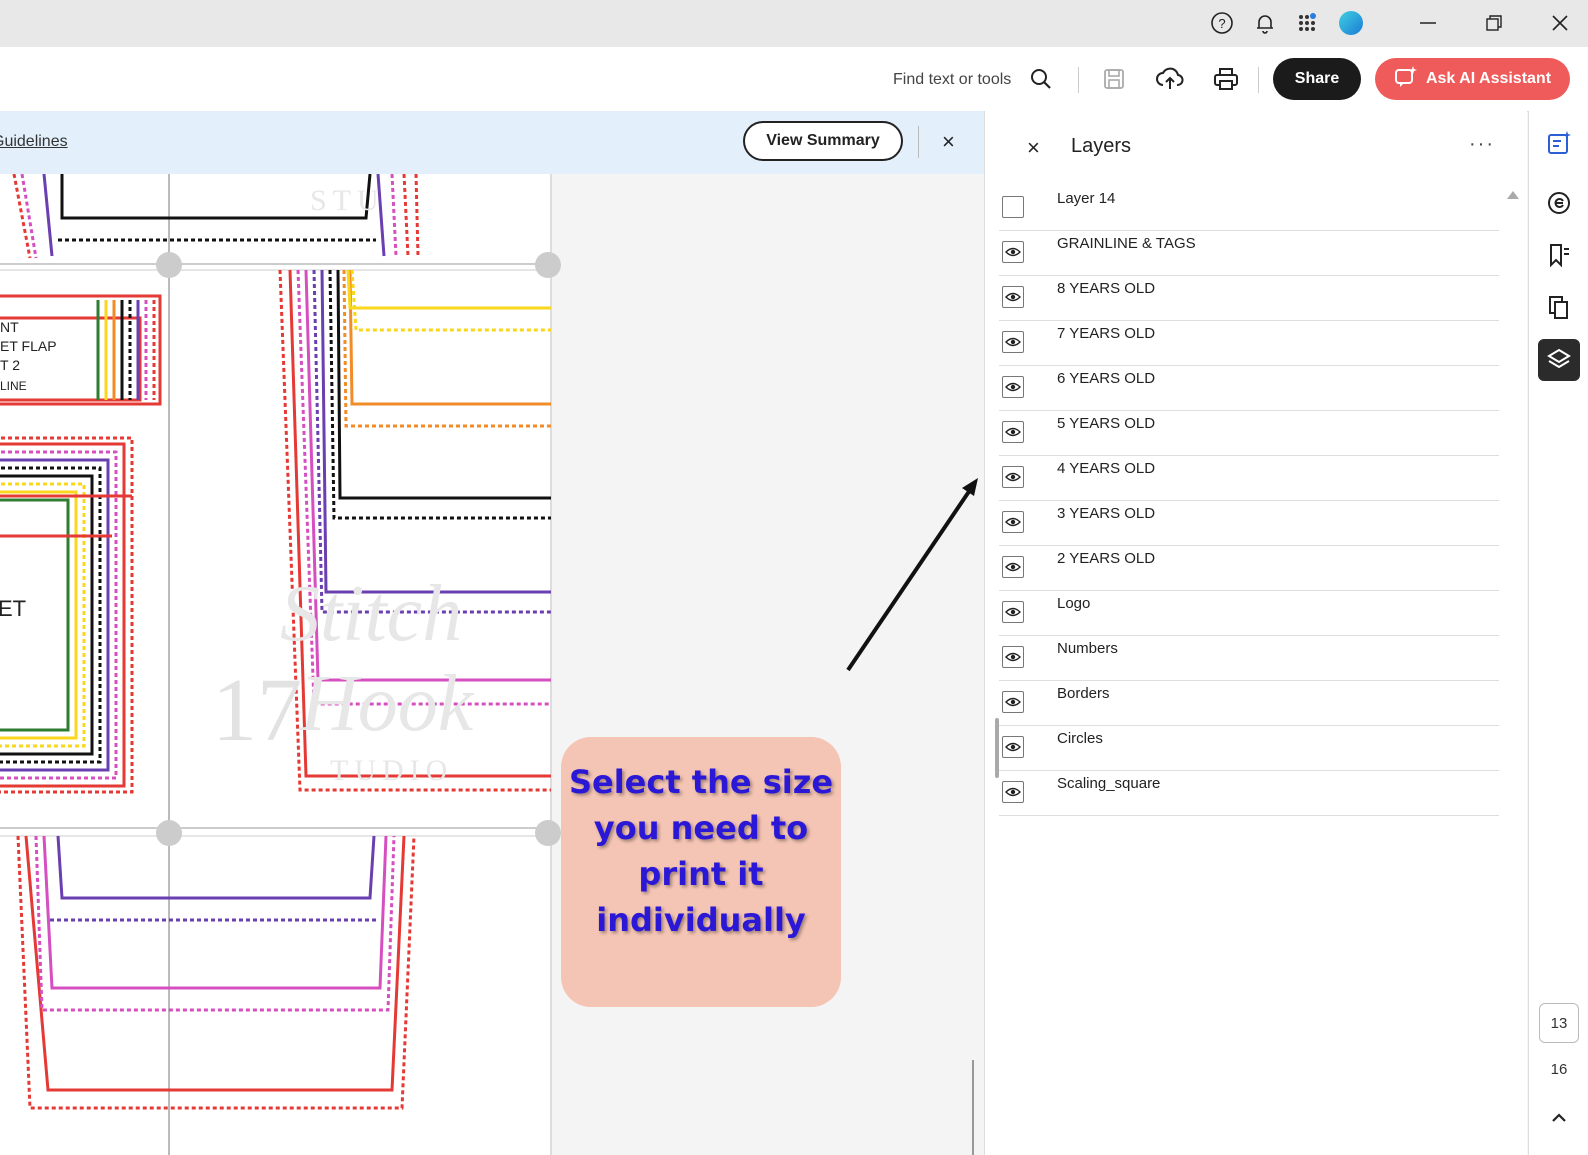  What do you see at coordinates (1559, 143) in the screenshot?
I see `ai-edit-icon` at bounding box center [1559, 143].